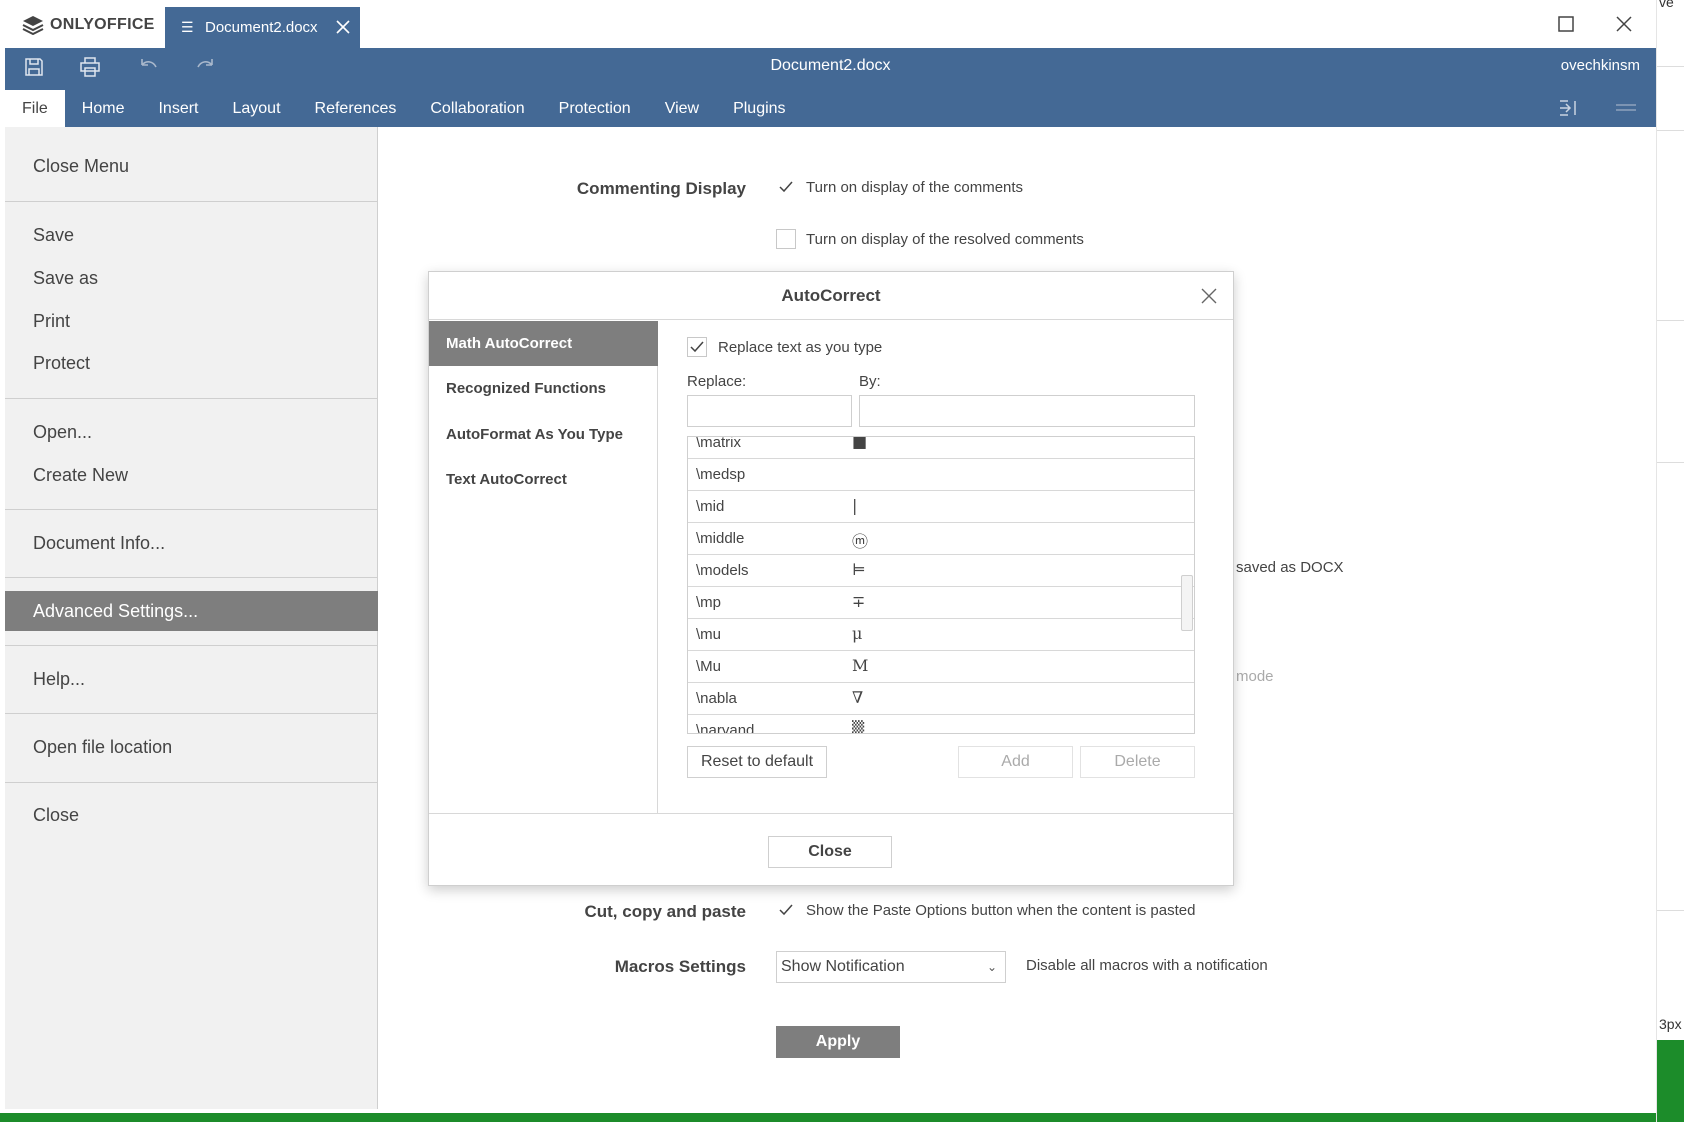 The width and height of the screenshot is (1684, 1122). What do you see at coordinates (665, 911) in the screenshot?
I see `cut-copy-paste-label: Cut, copy and paste` at bounding box center [665, 911].